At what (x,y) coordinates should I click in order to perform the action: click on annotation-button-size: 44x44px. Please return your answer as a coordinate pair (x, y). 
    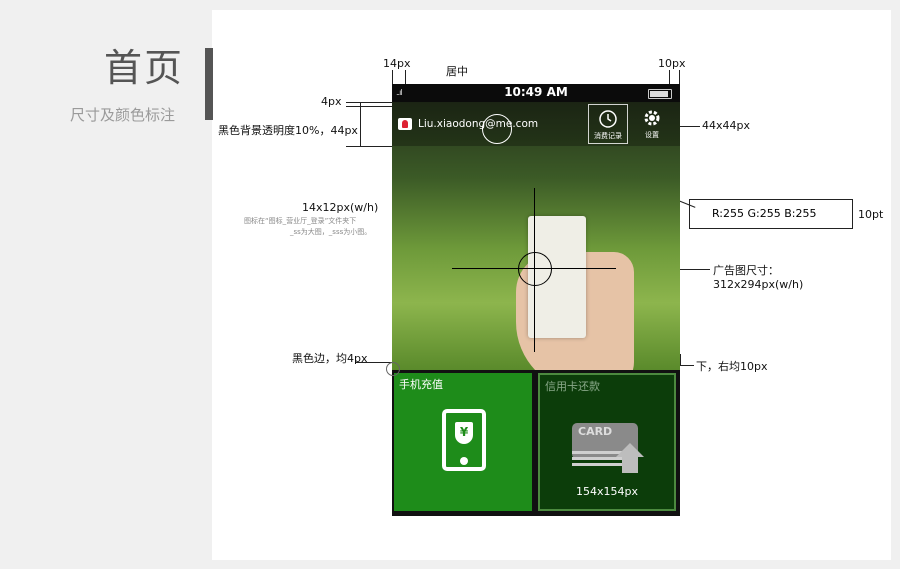
    Looking at the image, I should click on (726, 125).